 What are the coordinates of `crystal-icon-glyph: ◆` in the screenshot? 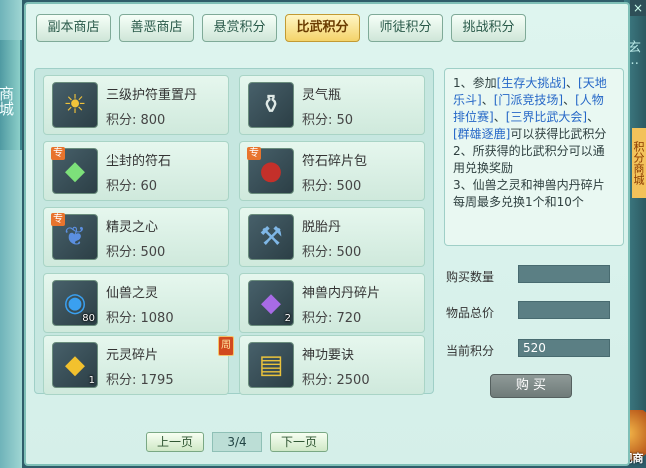 It's located at (271, 303).